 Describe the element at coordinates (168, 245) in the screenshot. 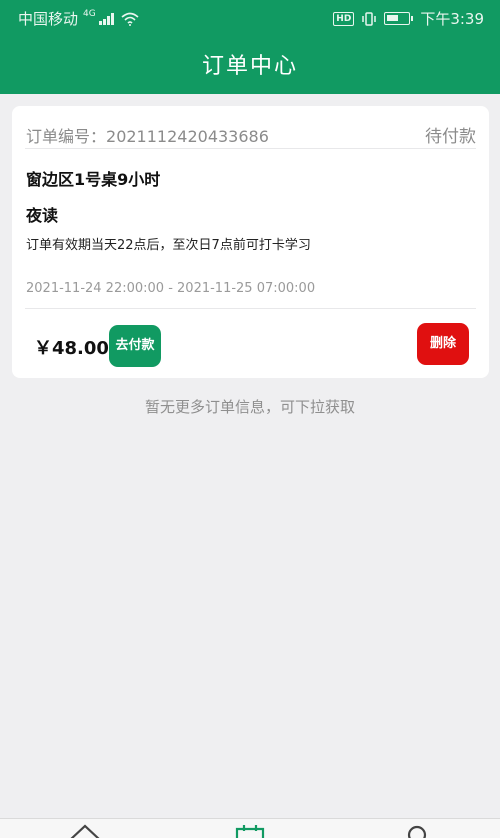

I see `order-description: 订单有效期当天22点后，至次日7点前可打卡学习` at that location.